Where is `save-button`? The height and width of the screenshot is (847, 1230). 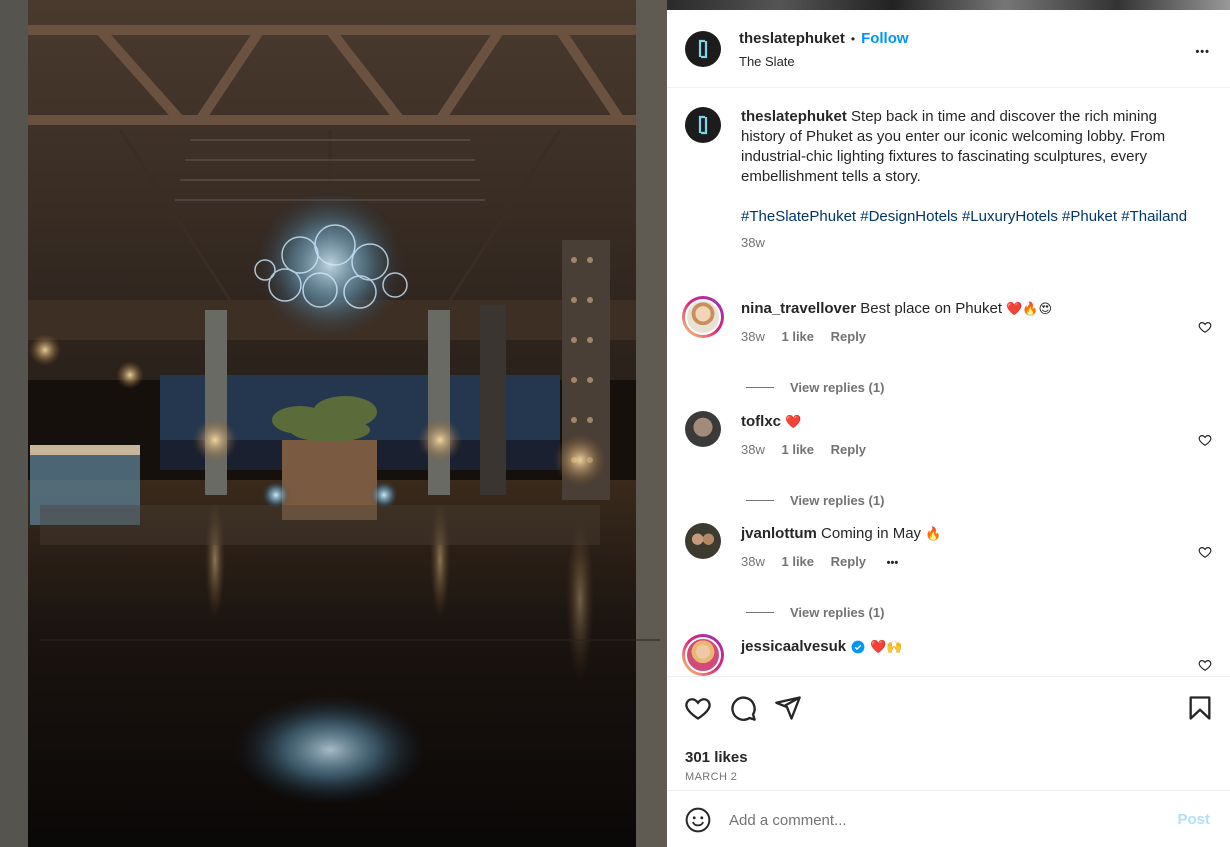 save-button is located at coordinates (1200, 708).